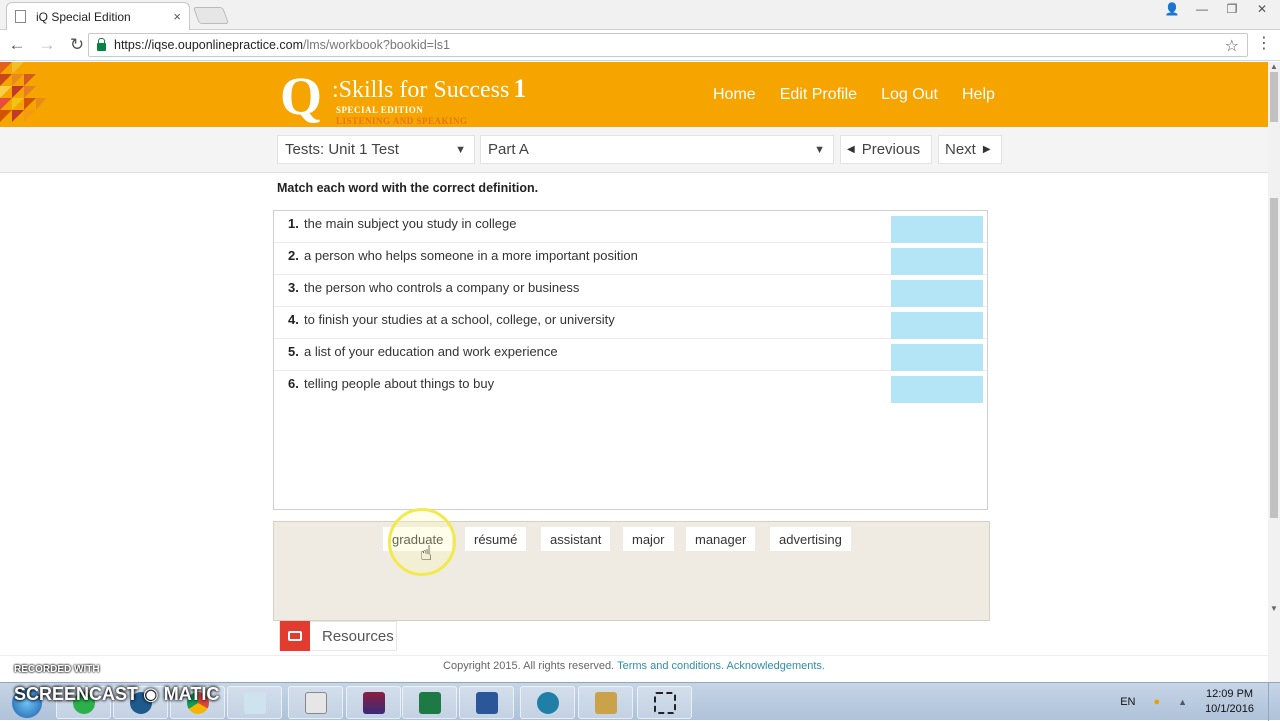  What do you see at coordinates (508, 149) in the screenshot?
I see `part-select-value: Part A` at bounding box center [508, 149].